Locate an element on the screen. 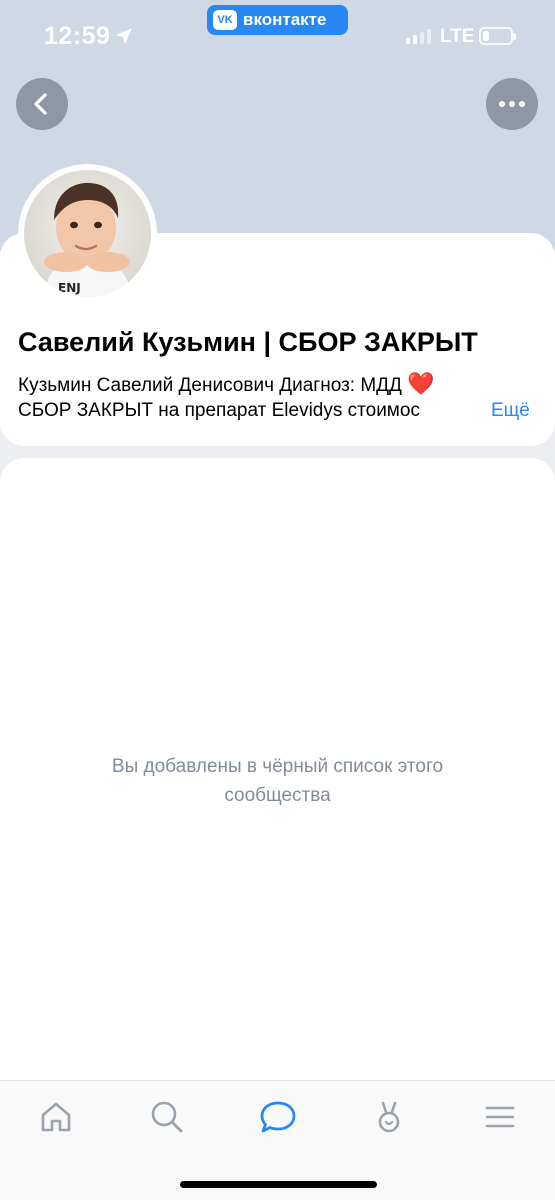 The height and width of the screenshot is (1200, 555). messages-icon is located at coordinates (278, 1117).